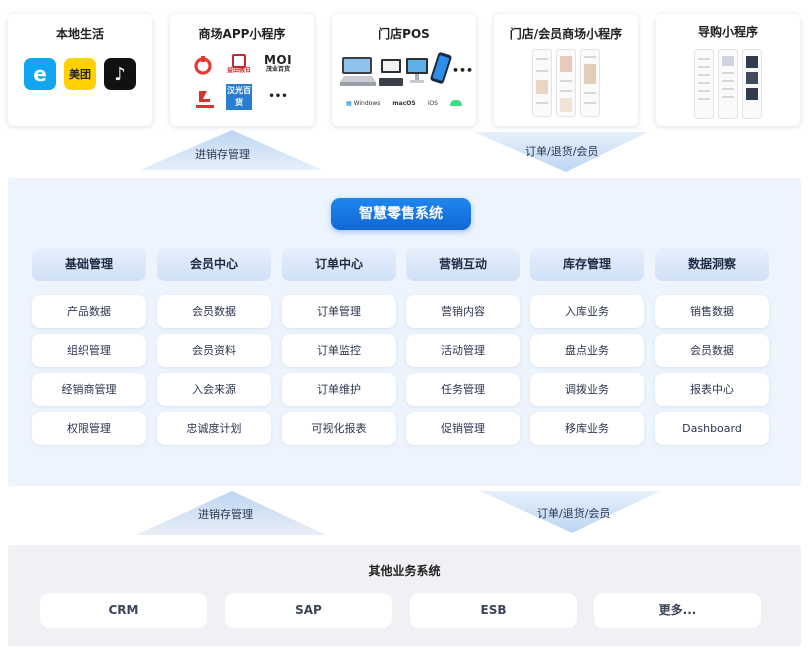 The width and height of the screenshot is (809, 649). I want to click on card-title: 商场APP小程序, so click(242, 34).